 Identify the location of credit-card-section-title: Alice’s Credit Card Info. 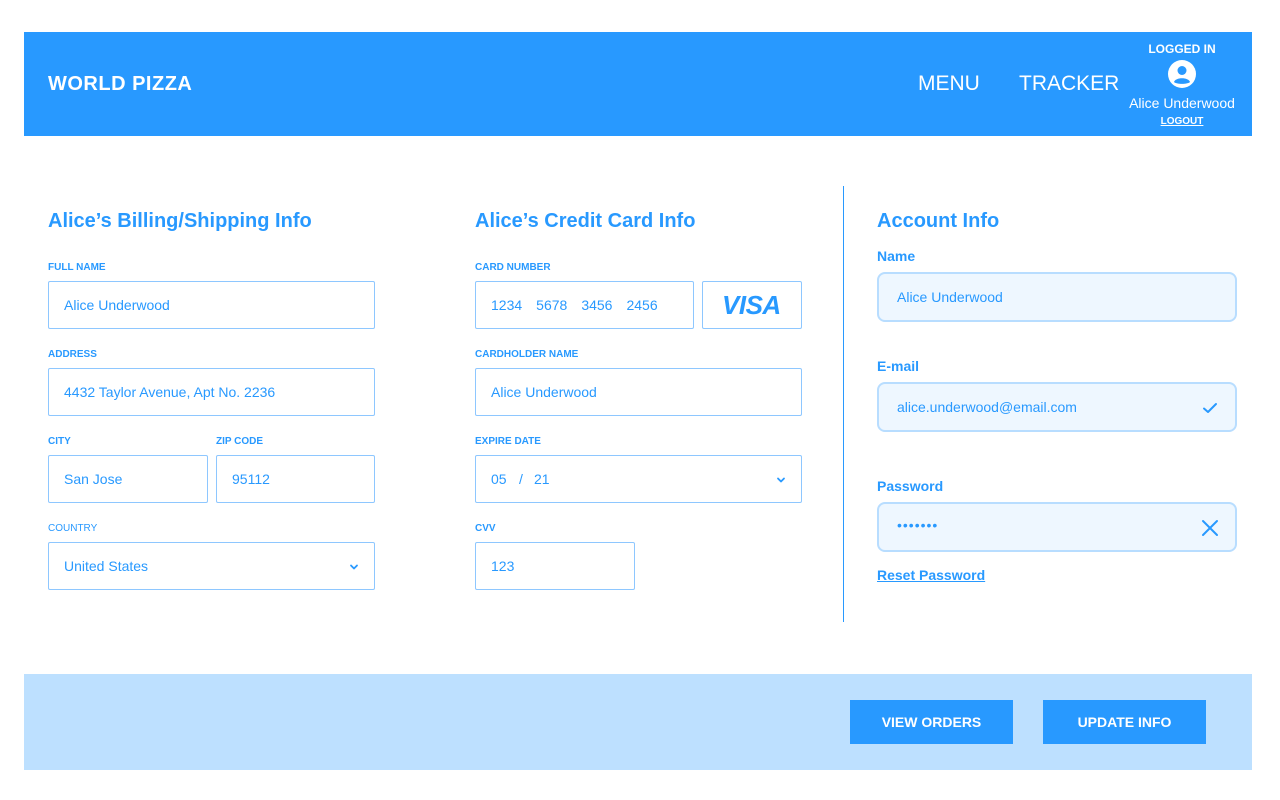
(585, 221).